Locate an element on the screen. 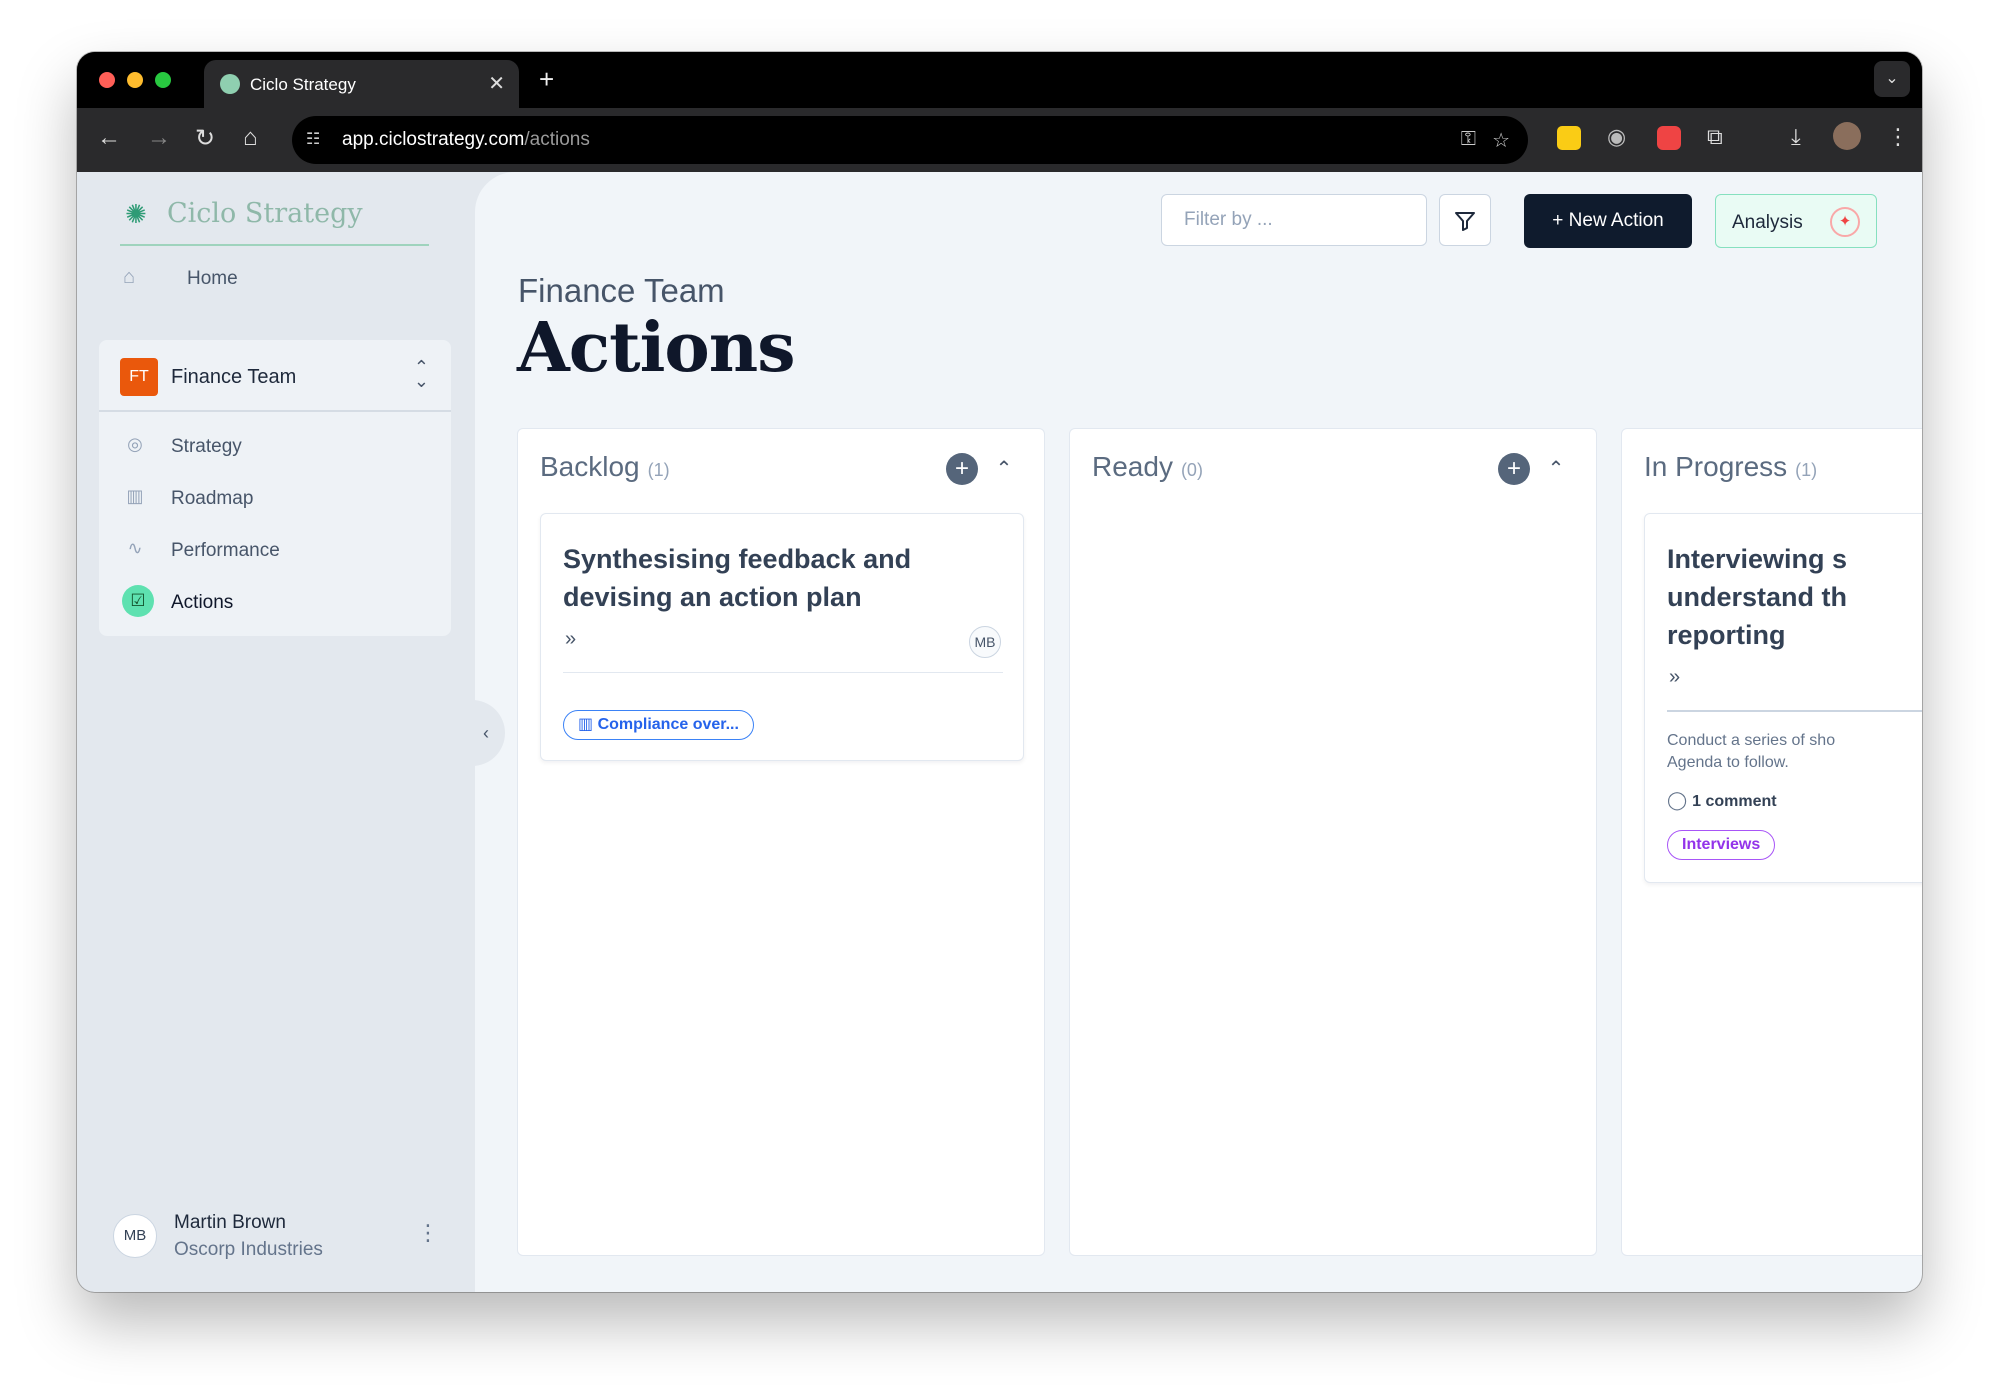  check-square-icon: ☑ is located at coordinates (138, 601).